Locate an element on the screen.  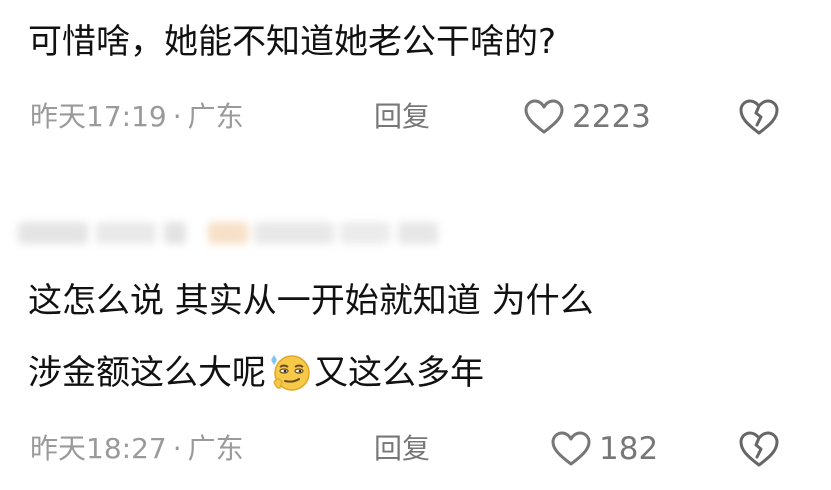
like-button: 182 is located at coordinates (604, 449).